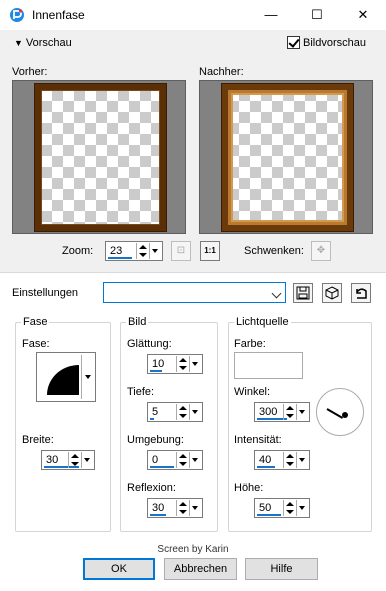 This screenshot has height=591, width=386. I want to click on reset-icon, so click(361, 293).